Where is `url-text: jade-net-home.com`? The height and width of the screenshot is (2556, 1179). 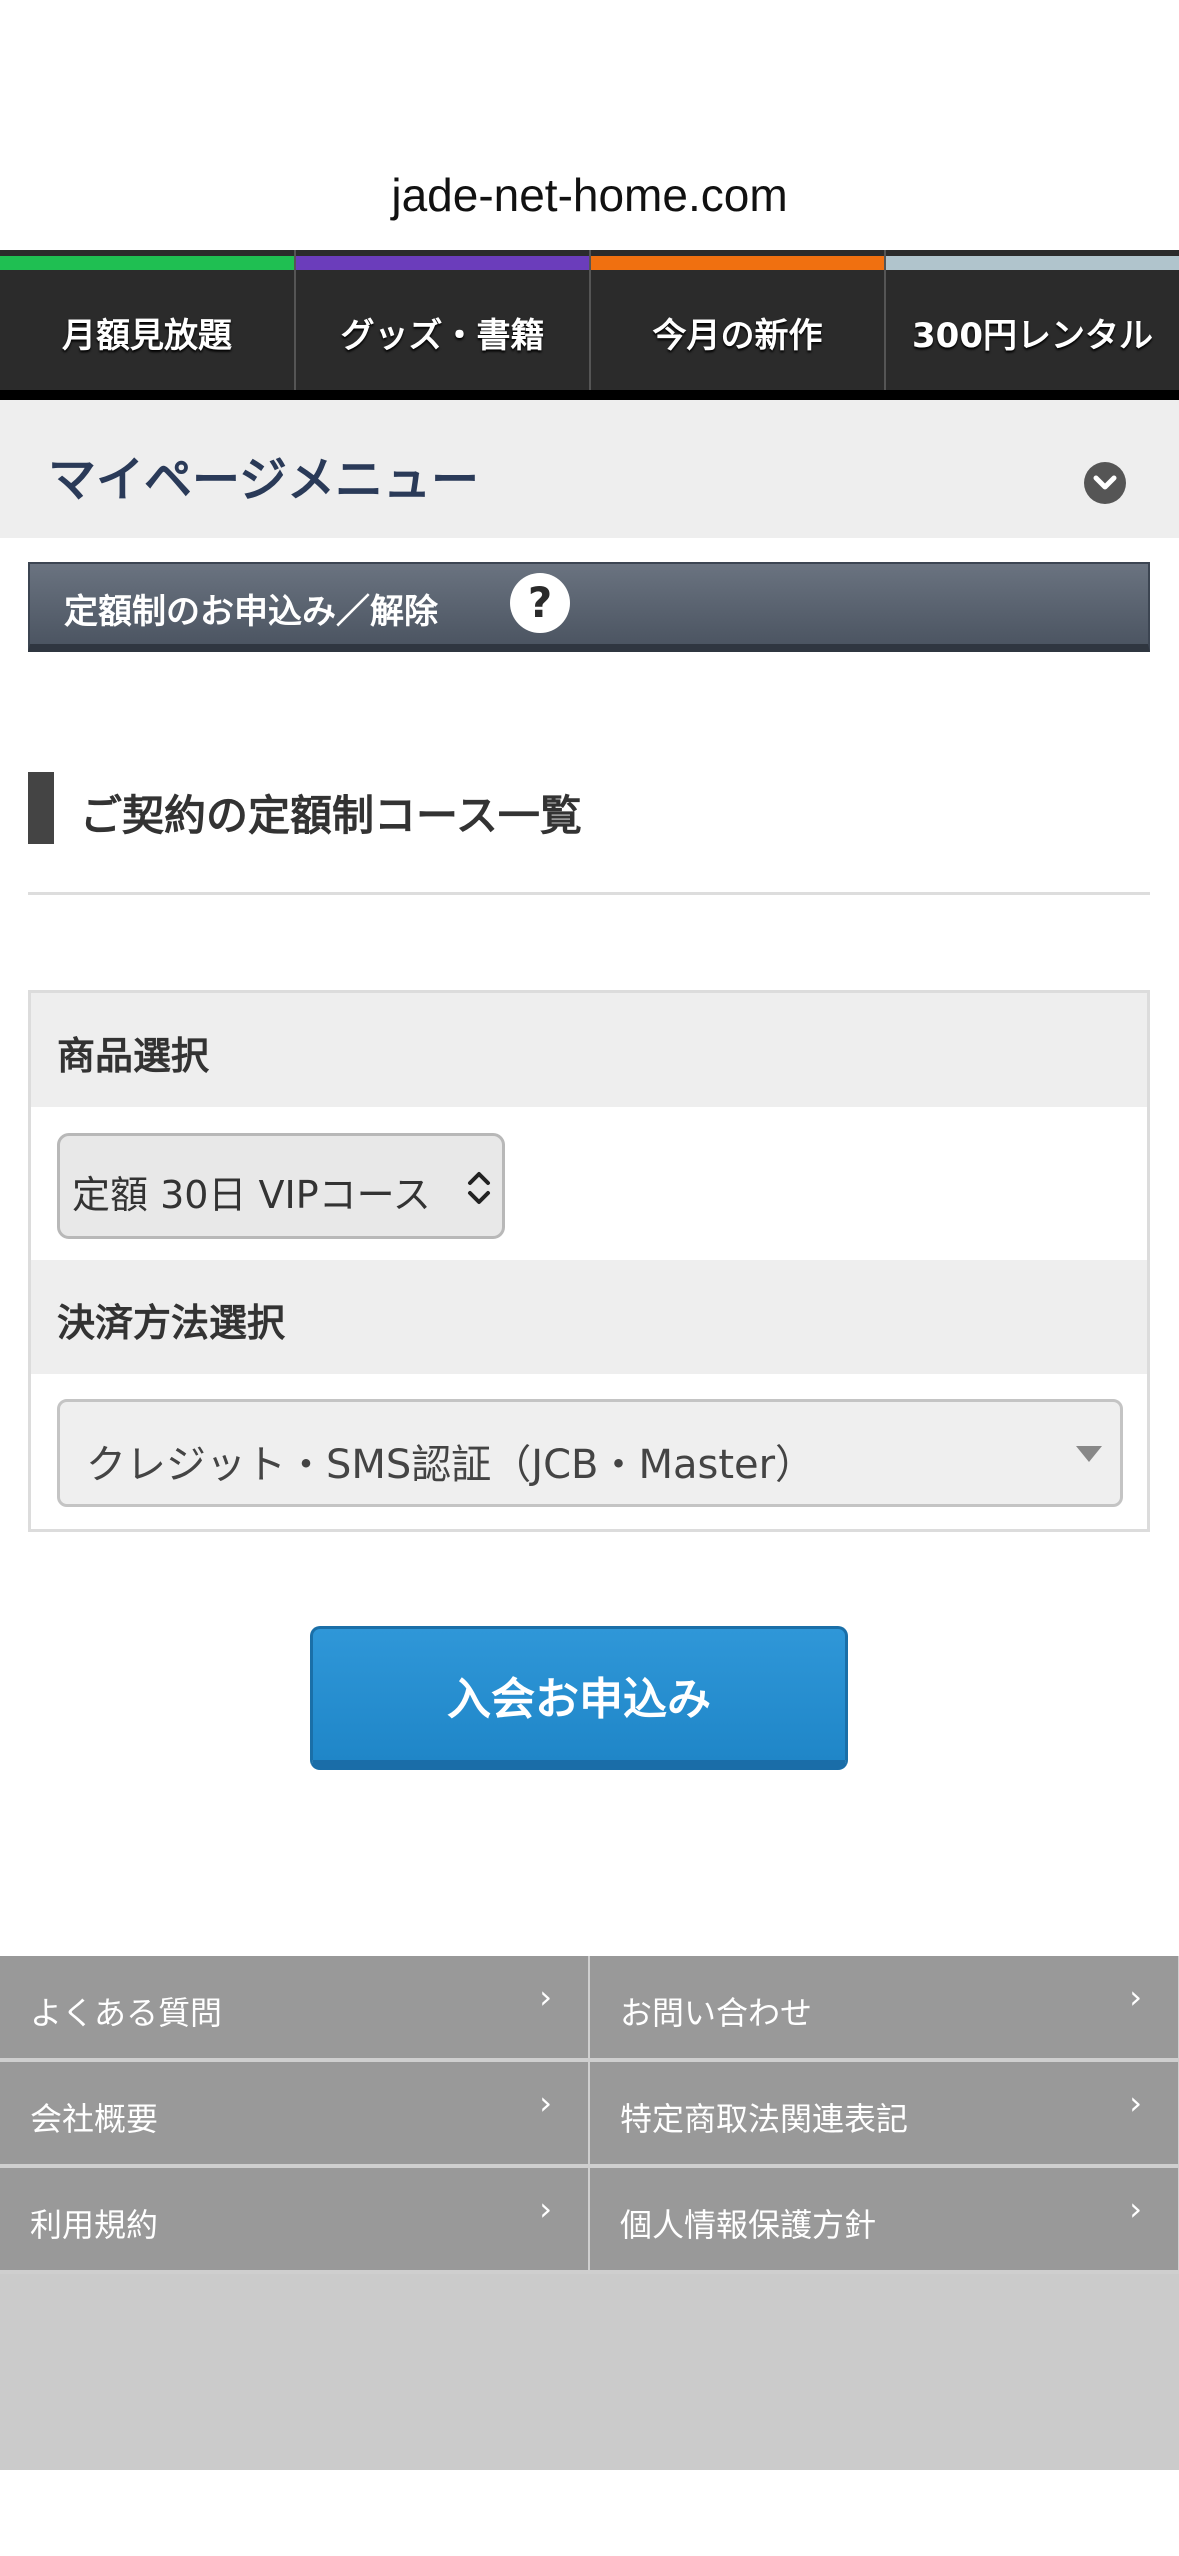 url-text: jade-net-home.com is located at coordinates (589, 195).